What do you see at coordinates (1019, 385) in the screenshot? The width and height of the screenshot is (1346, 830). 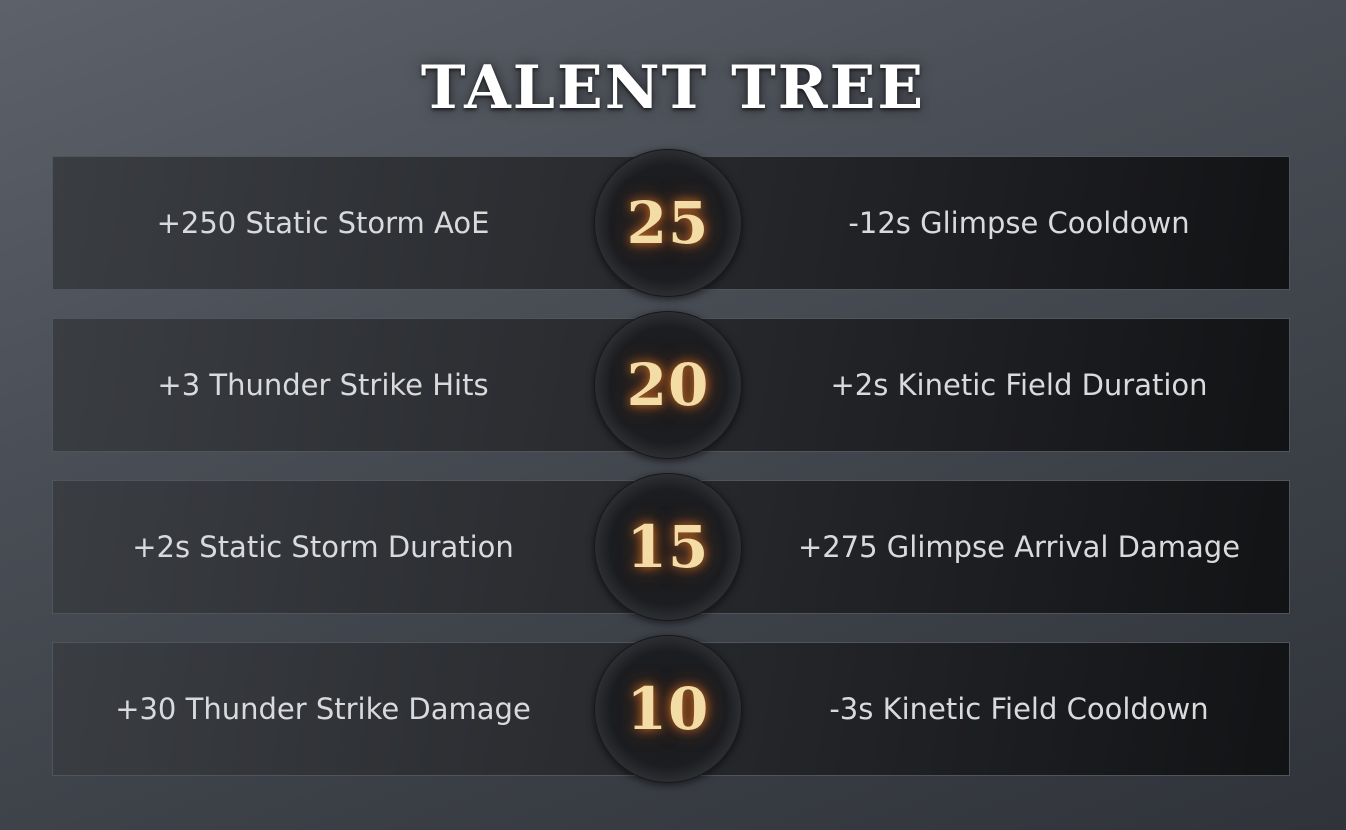 I see `talent-option-right: +2s Kinetic Field Duration` at bounding box center [1019, 385].